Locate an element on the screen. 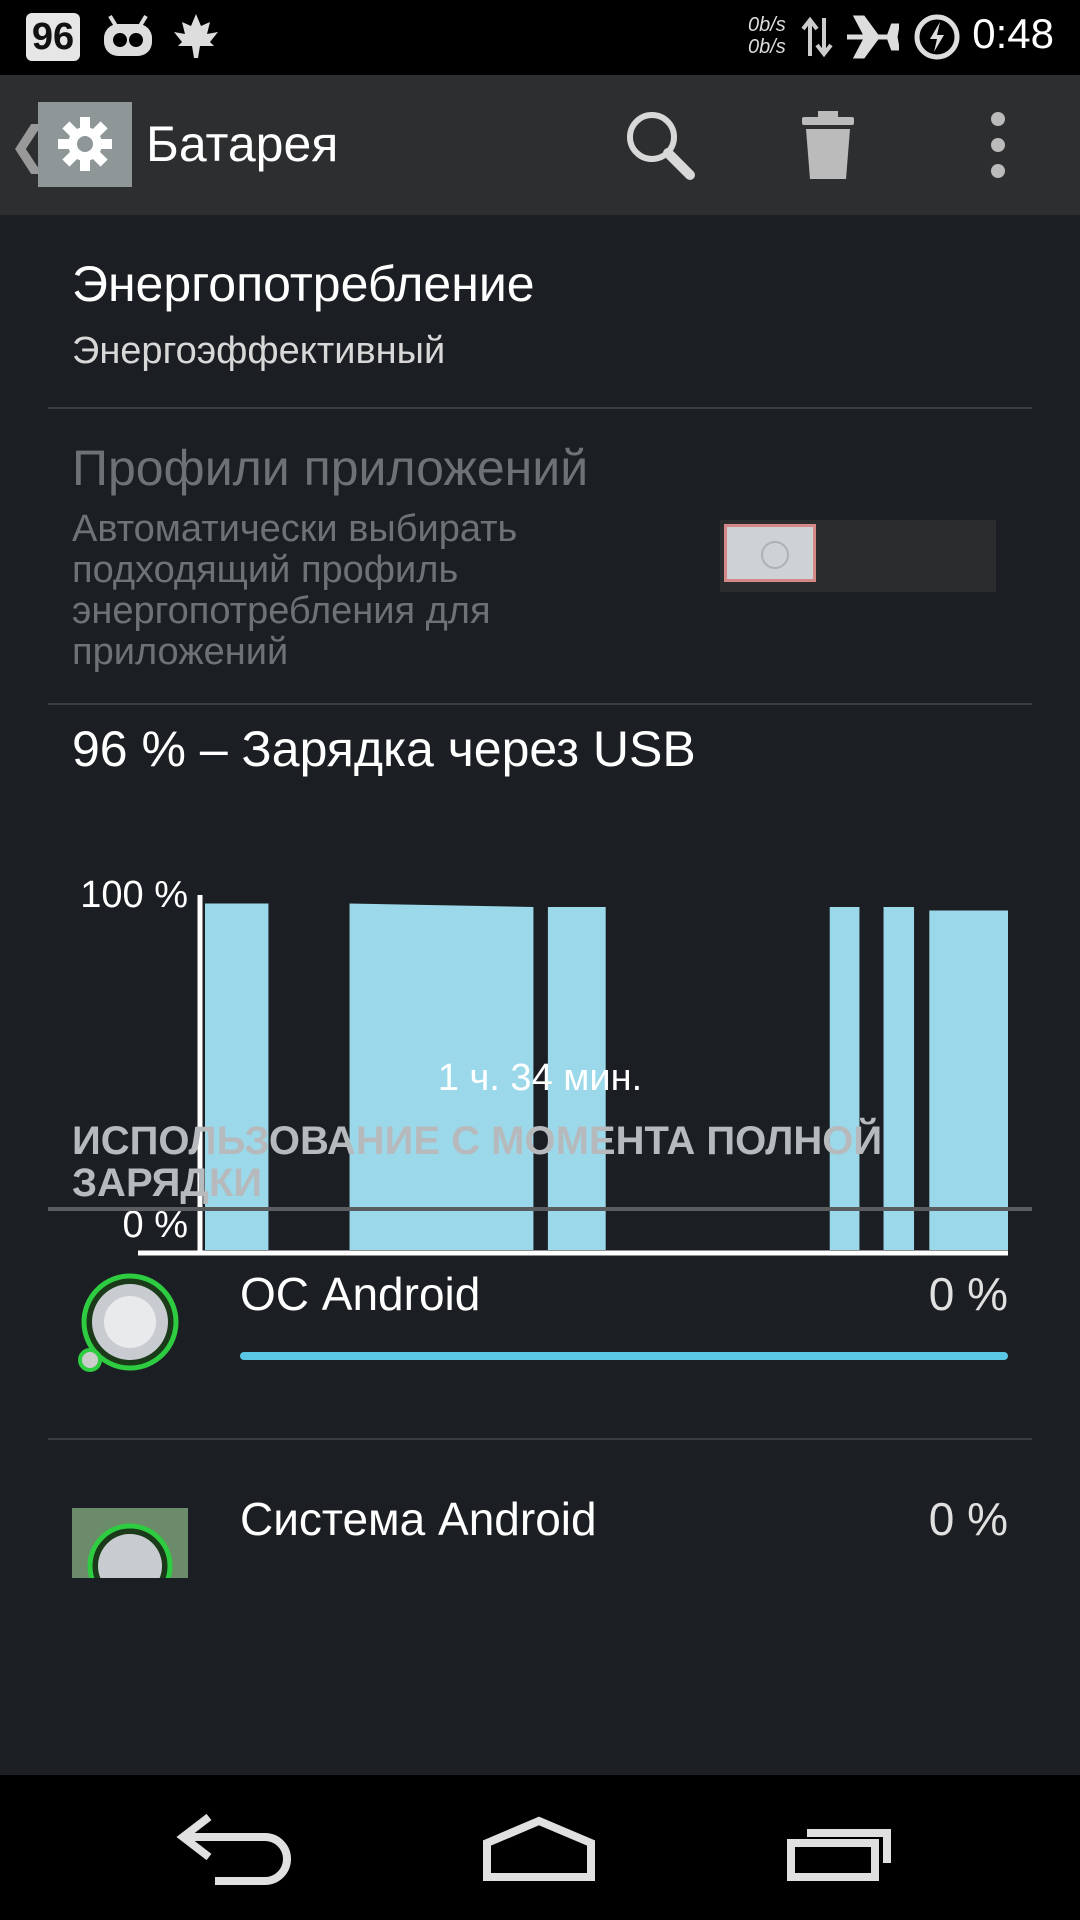 The height and width of the screenshot is (1920, 1080). back-arrow-icon is located at coordinates (233, 1849).